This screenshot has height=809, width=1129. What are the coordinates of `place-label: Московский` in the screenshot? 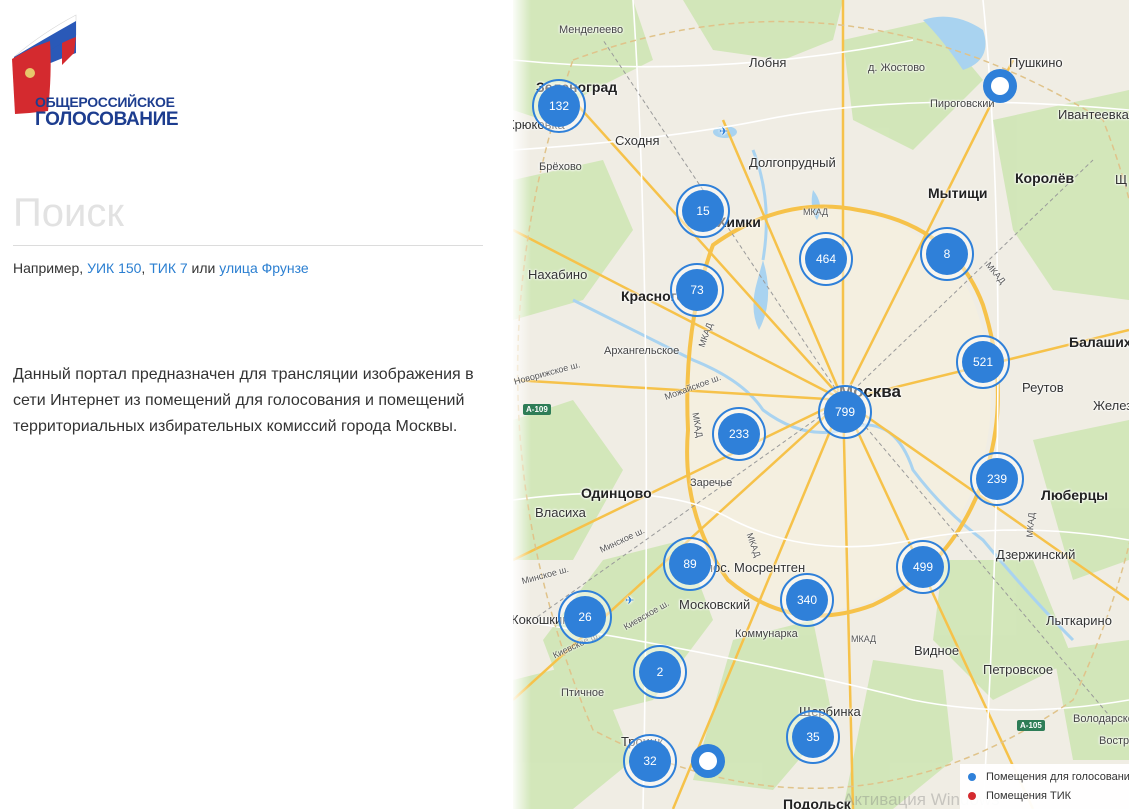 It's located at (715, 604).